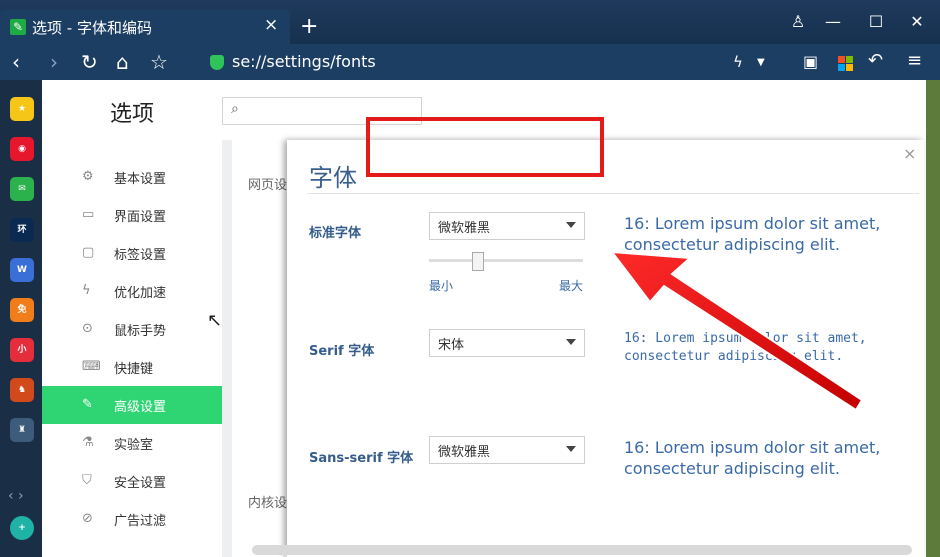  I want to click on watermark-logo: Baidu经验, so click(798, 493).